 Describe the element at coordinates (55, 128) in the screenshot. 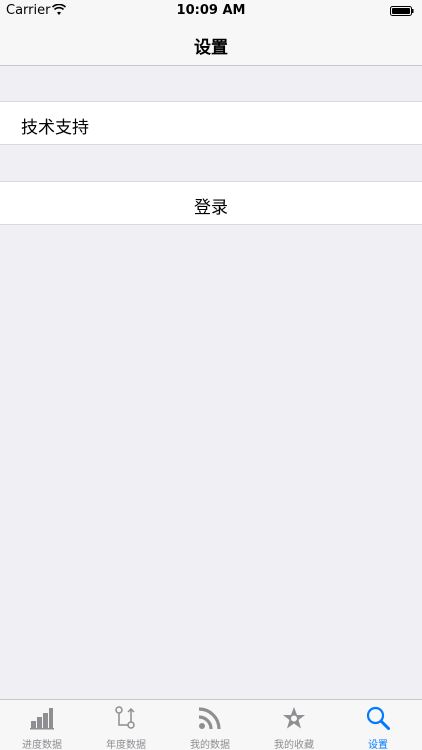

I see `tech-support-label: 技术支持` at that location.